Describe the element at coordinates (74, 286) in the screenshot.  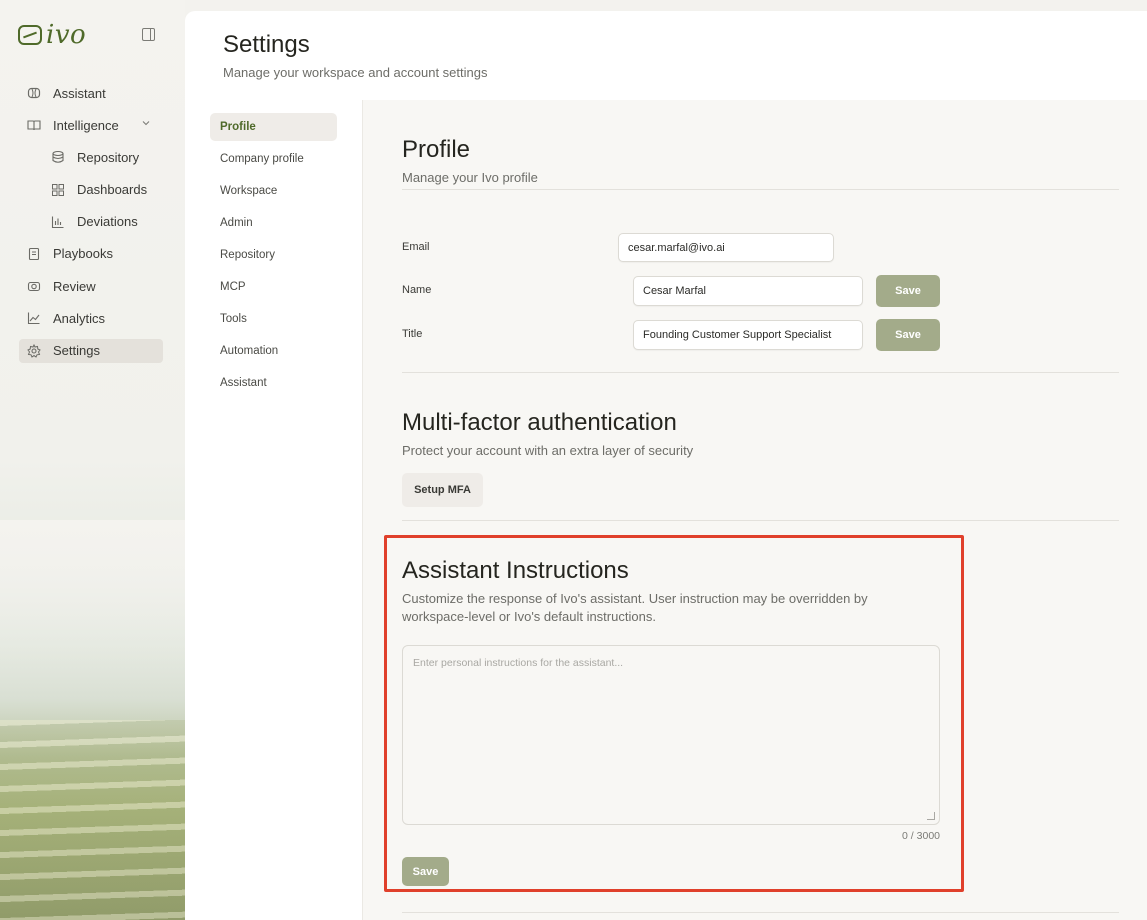
I see `sidebar-item-label: Review` at that location.